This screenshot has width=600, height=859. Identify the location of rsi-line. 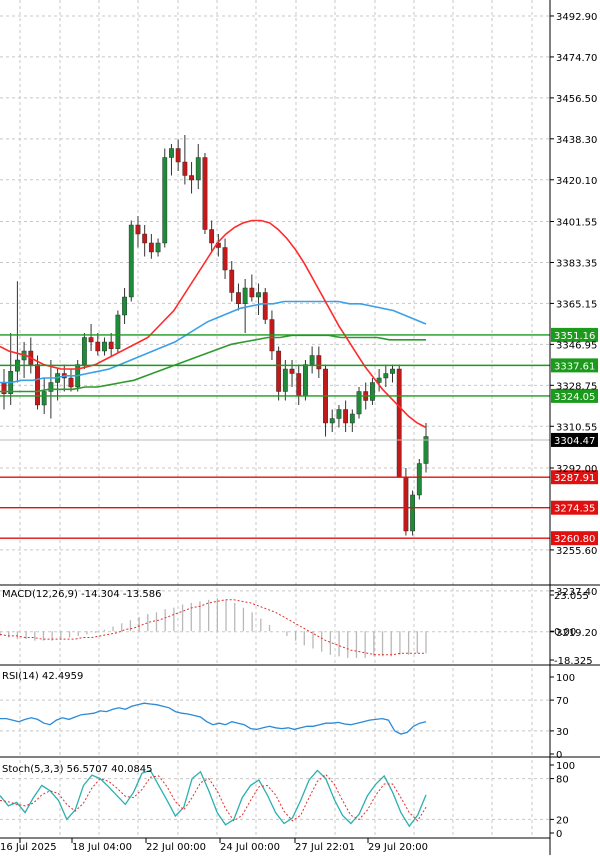
(213, 718).